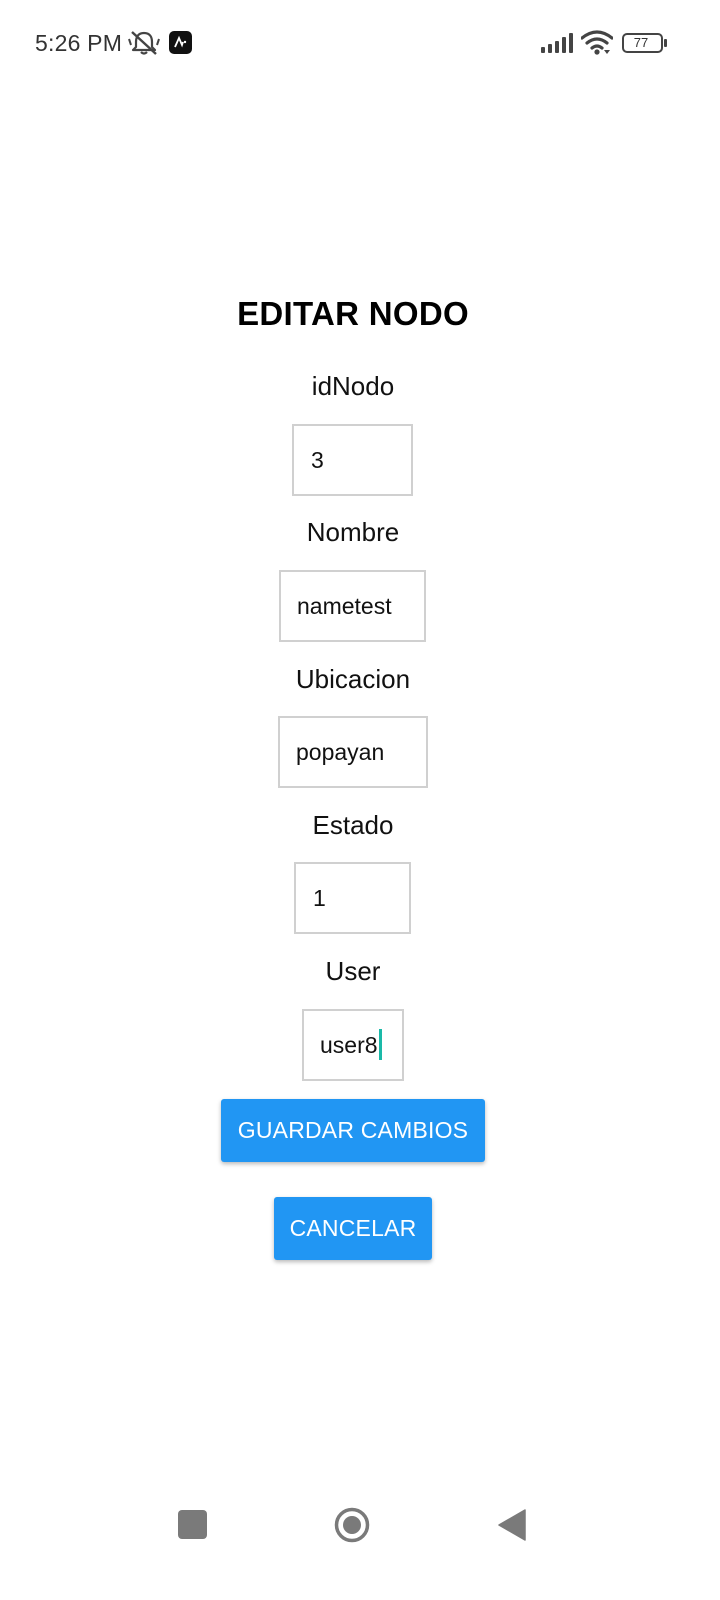 Image resolution: width=720 pixels, height=1600 pixels. Describe the element at coordinates (349, 1045) in the screenshot. I see `user-value: user8` at that location.